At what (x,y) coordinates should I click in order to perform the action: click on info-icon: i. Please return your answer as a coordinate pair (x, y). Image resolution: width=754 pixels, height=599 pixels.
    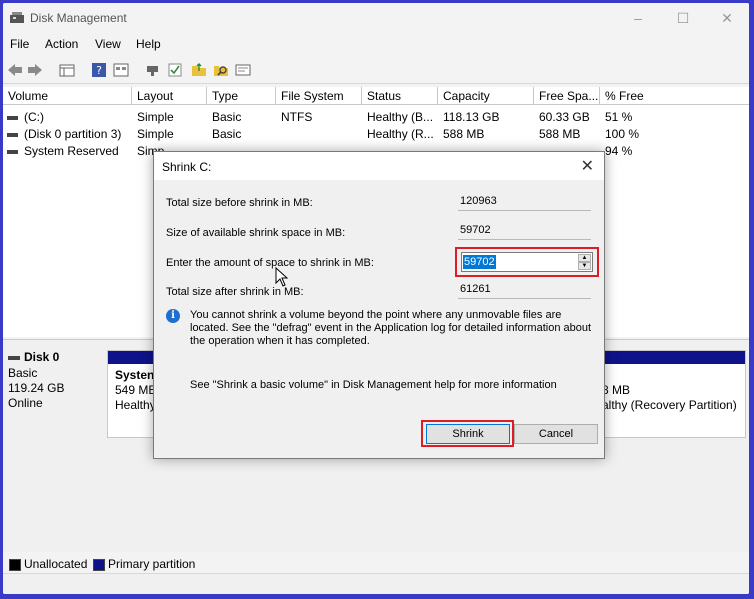
    Looking at the image, I should click on (173, 316).